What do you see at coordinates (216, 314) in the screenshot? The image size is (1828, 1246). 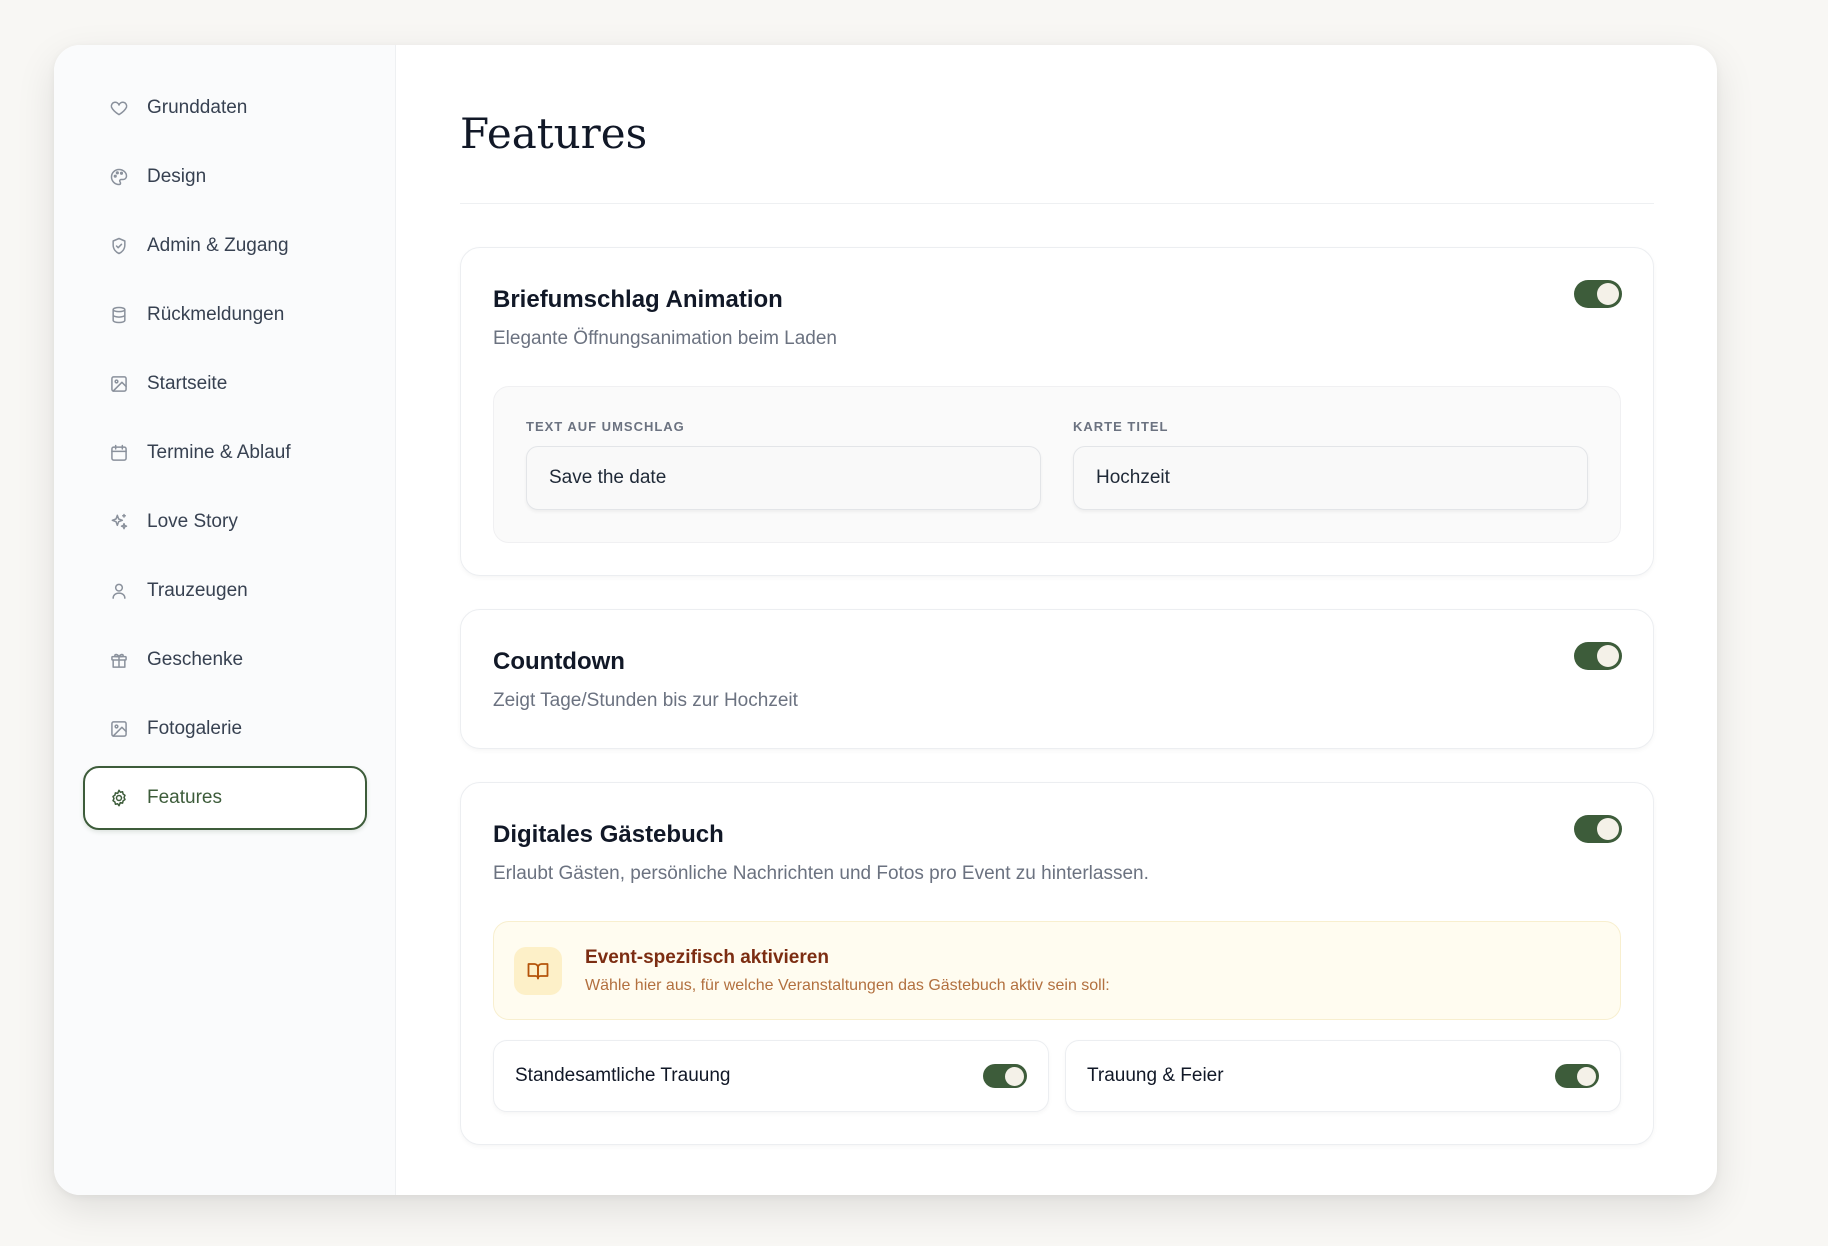 I see `sidebar-item-label: Rückmeldungen` at bounding box center [216, 314].